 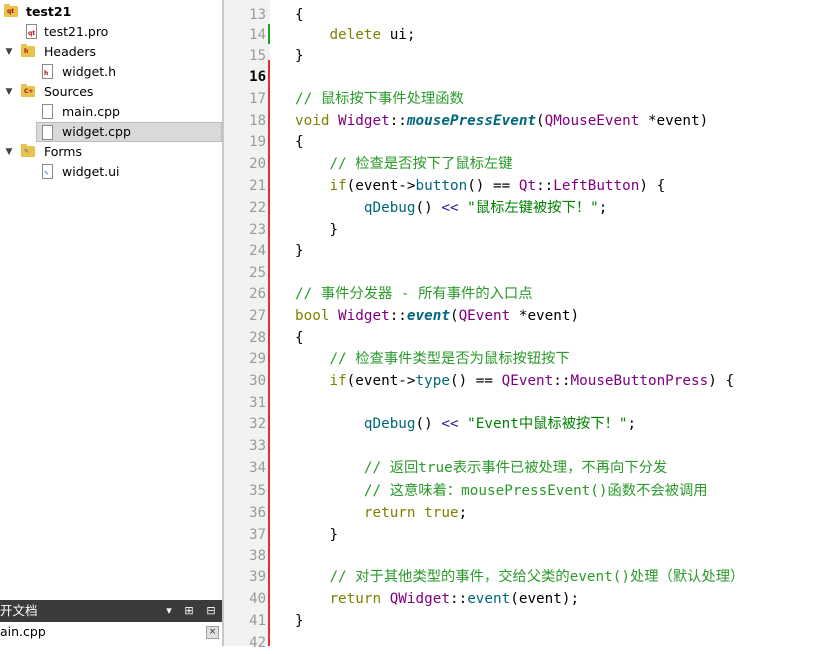 What do you see at coordinates (257, 577) in the screenshot?
I see `line-number-39: 39` at bounding box center [257, 577].